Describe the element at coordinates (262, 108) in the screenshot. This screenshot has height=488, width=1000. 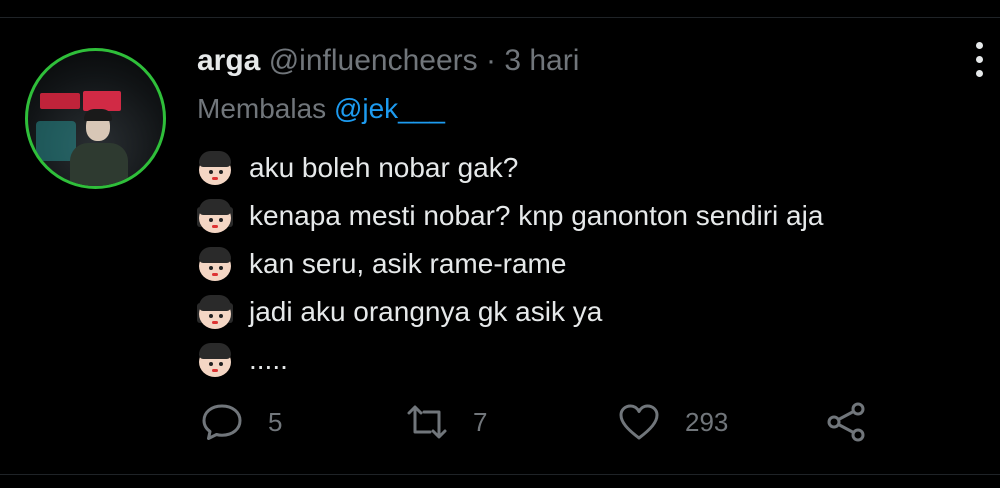
I see `replying-to-label: Membalas` at that location.